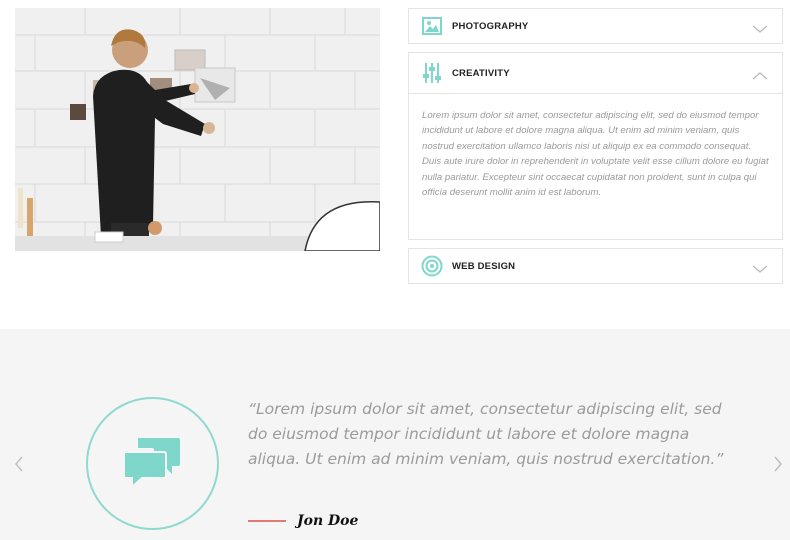 This screenshot has width=790, height=540. What do you see at coordinates (490, 26) in the screenshot?
I see `accordion-title: PHOTOGRAPHY` at bounding box center [490, 26].